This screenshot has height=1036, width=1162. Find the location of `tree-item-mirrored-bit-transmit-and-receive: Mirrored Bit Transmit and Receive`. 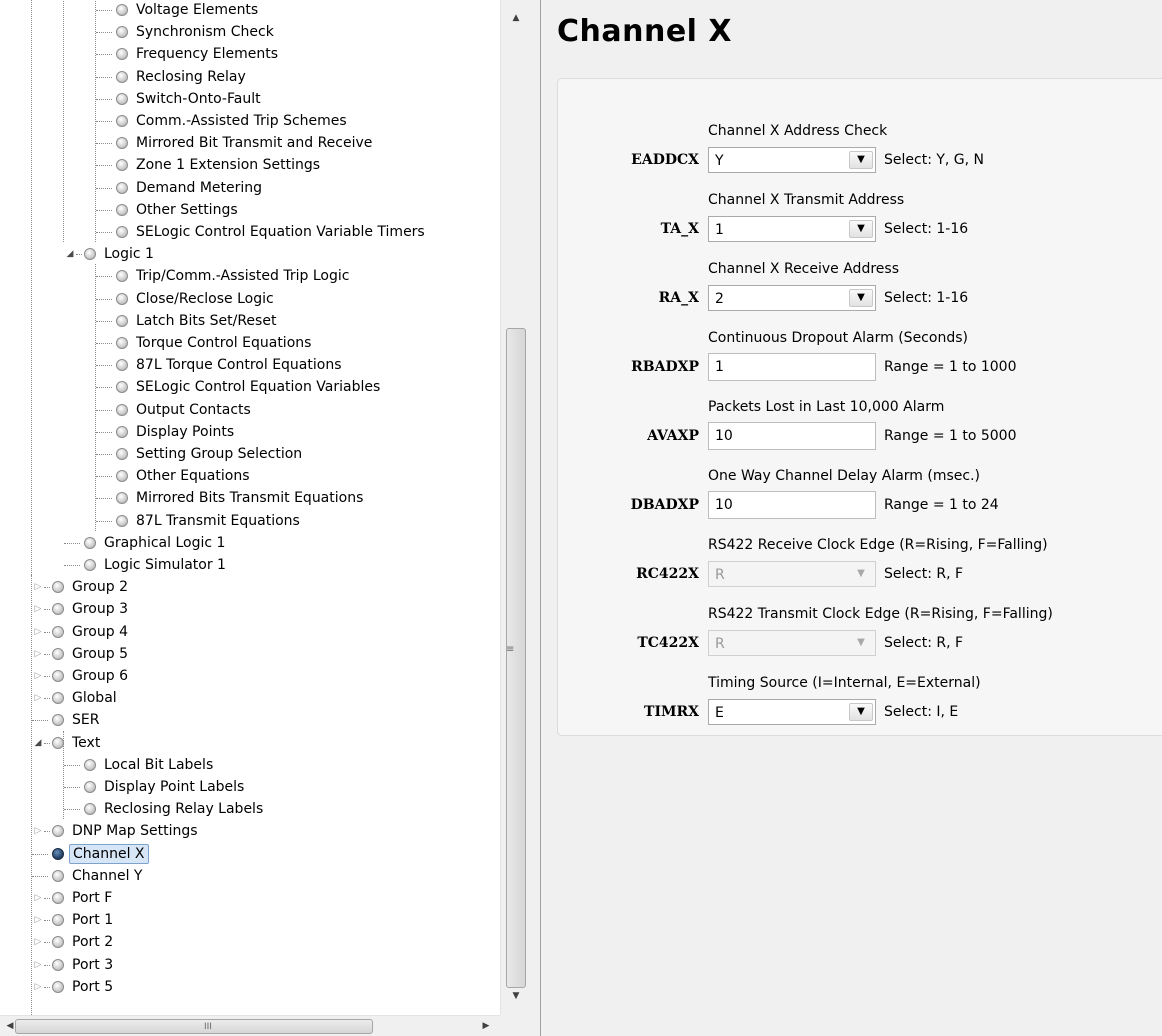

tree-item-mirrored-bit-transmit-and-receive: Mirrored Bit Transmit and Receive is located at coordinates (250, 143).